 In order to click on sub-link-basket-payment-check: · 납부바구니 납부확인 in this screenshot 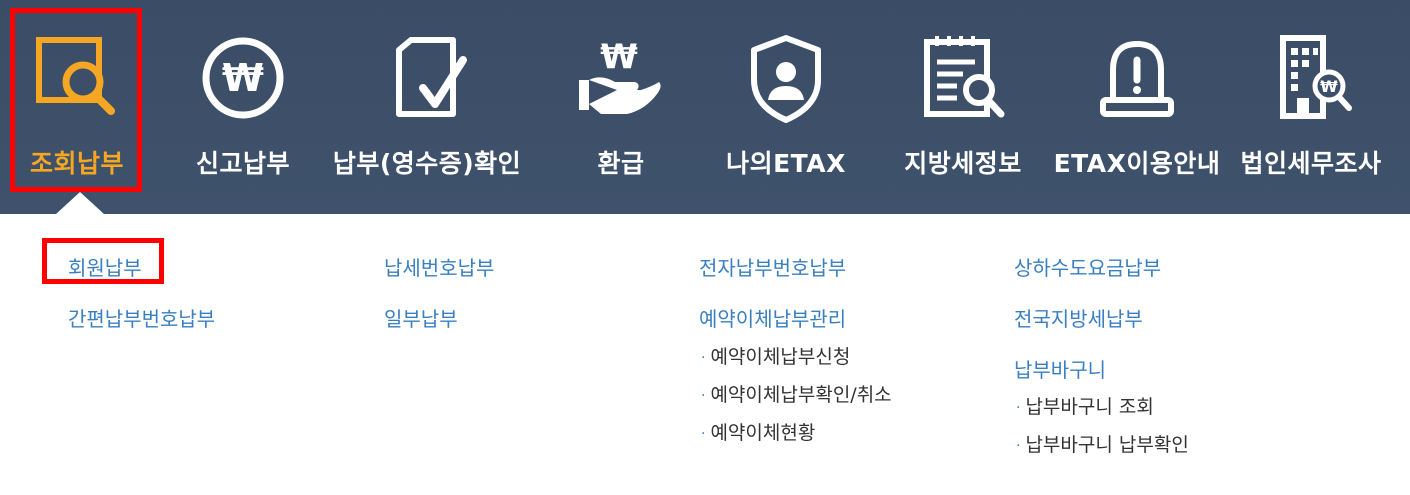, I will do `click(1102, 443)`.